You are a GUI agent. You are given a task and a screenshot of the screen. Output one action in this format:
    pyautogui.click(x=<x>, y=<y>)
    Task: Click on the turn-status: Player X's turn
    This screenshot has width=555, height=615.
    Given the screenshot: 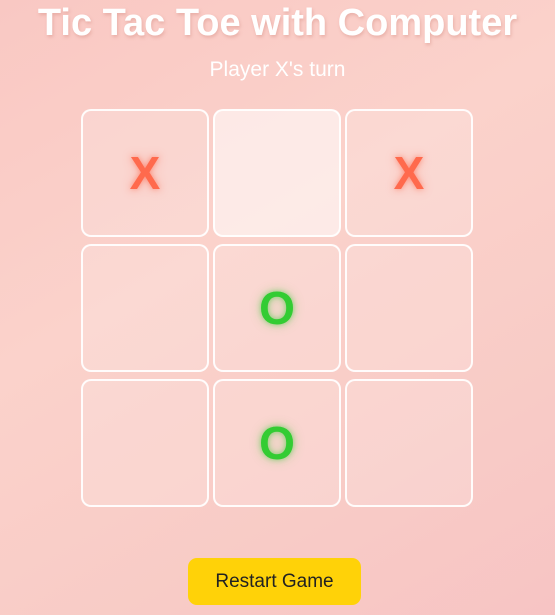 What is the action you would take?
    pyautogui.click(x=277, y=69)
    